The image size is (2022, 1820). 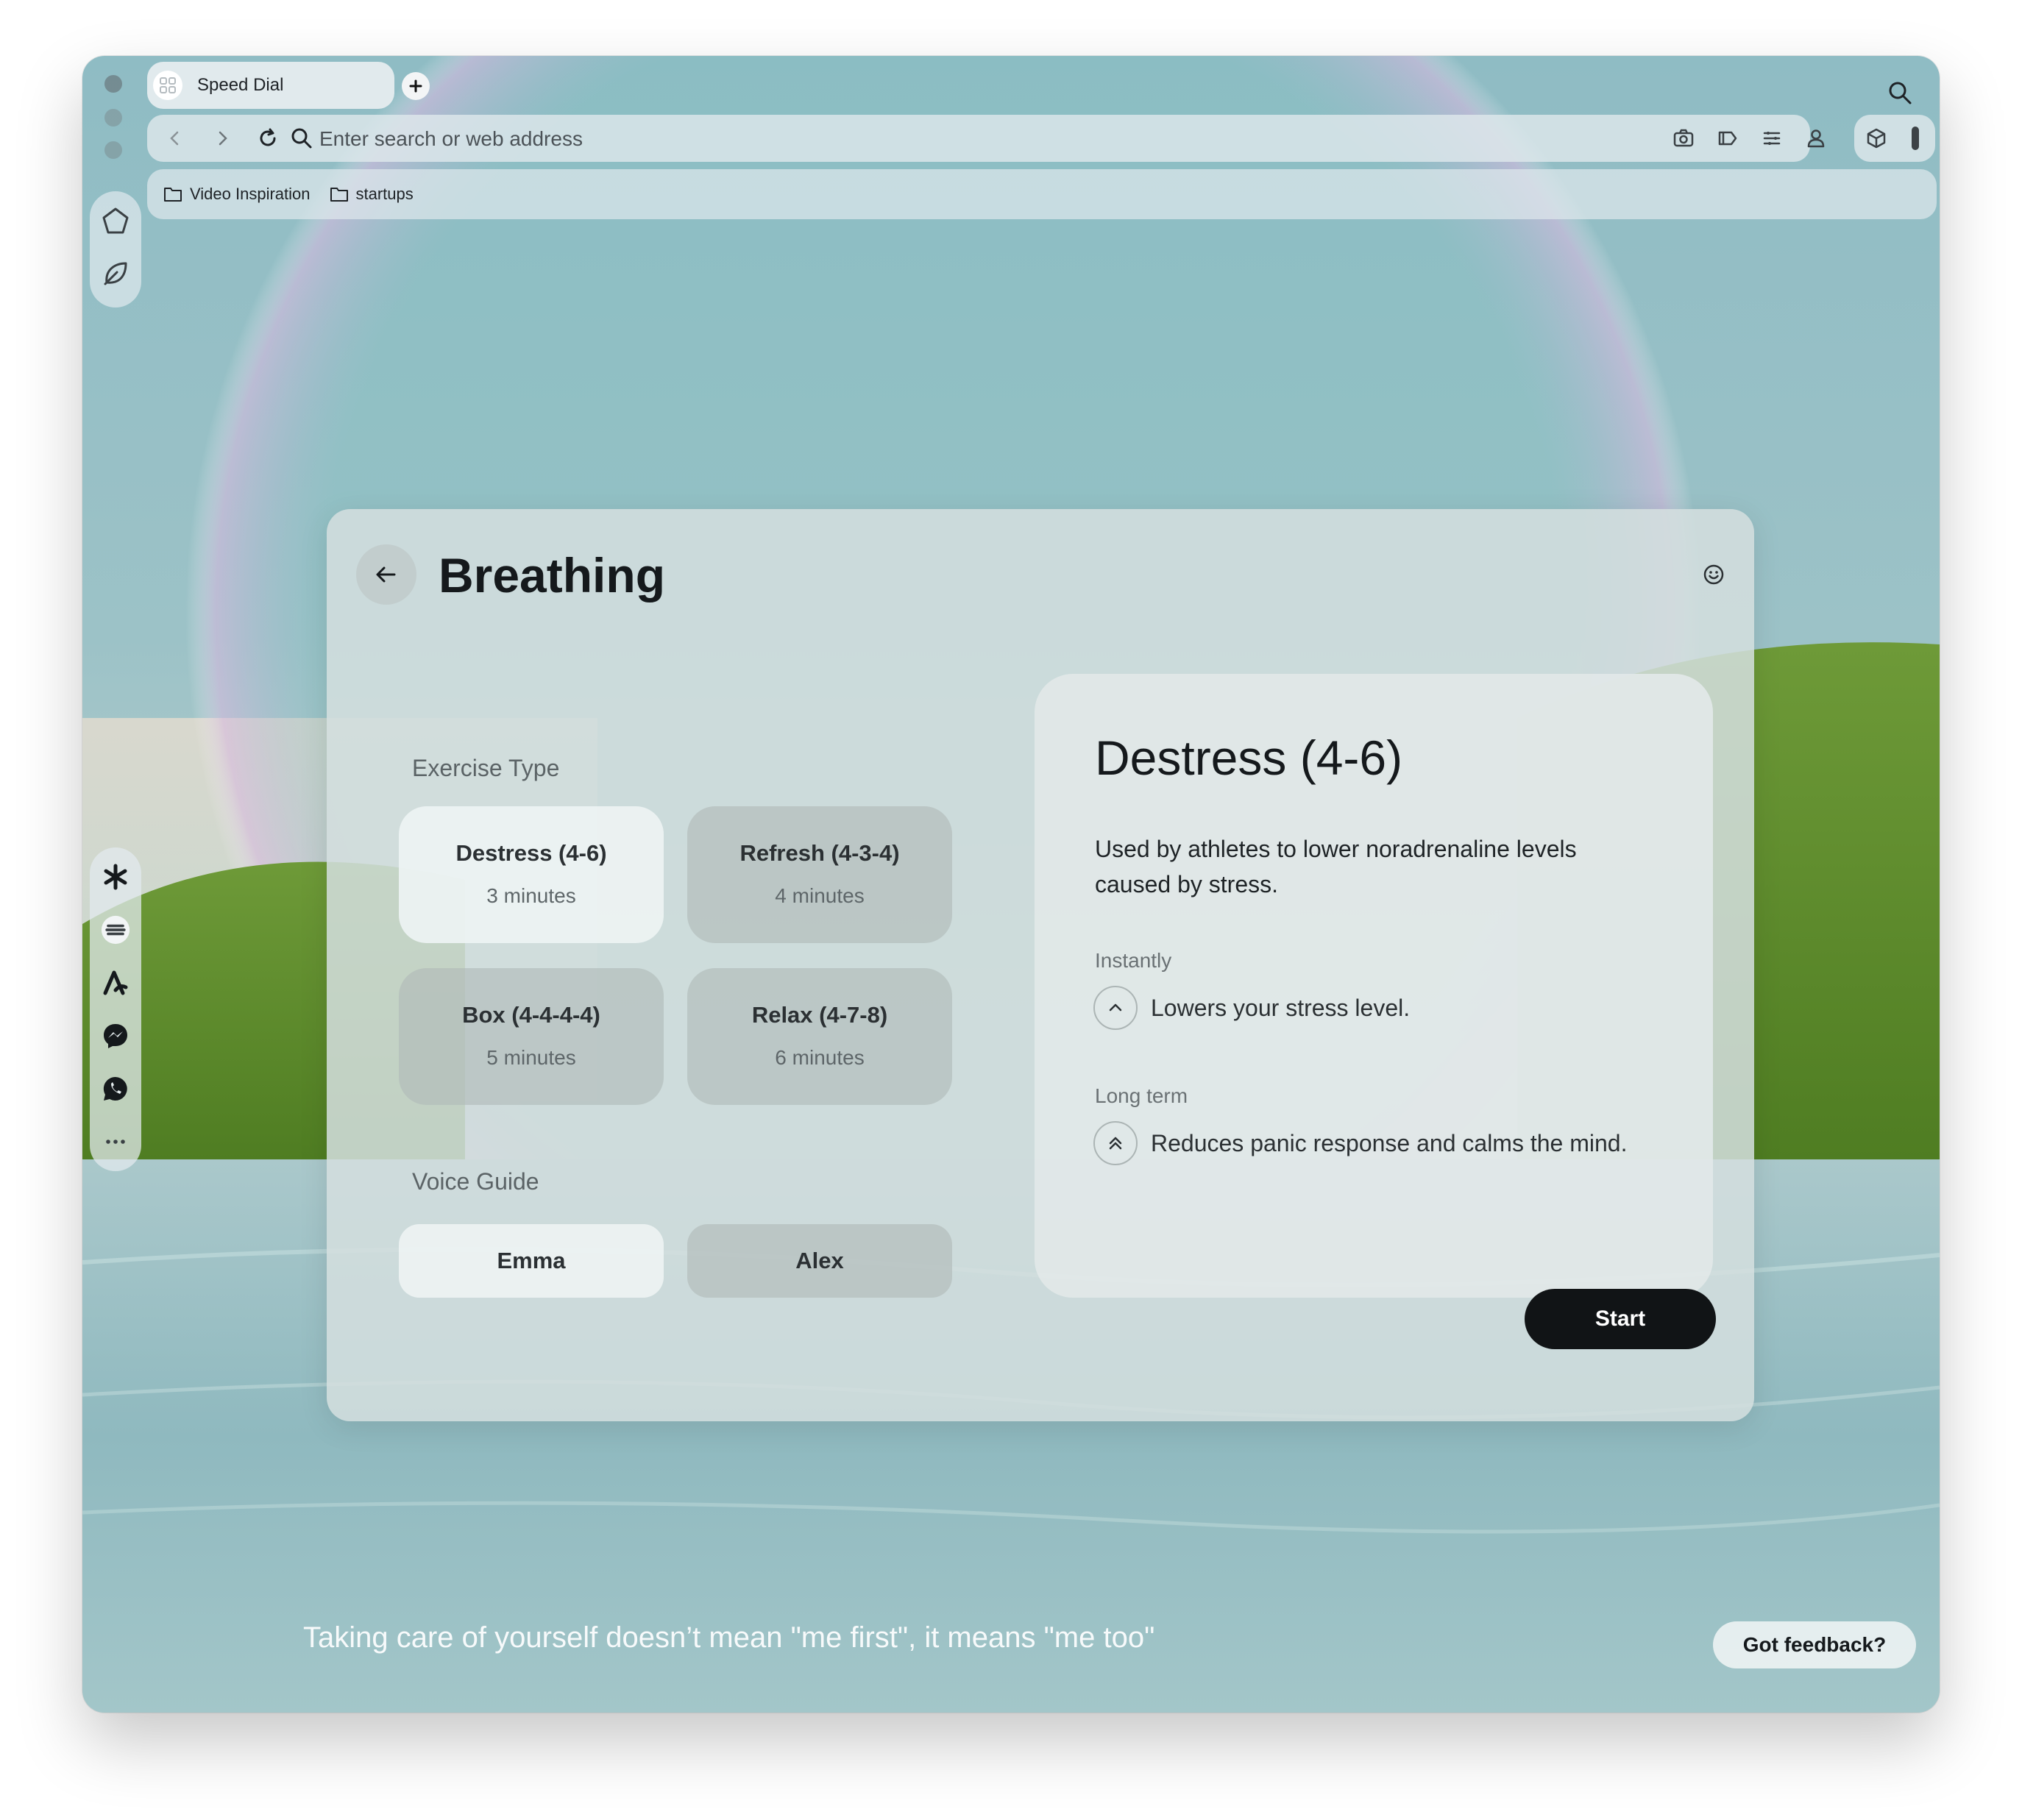 I want to click on stripe-icon, so click(x=115, y=930).